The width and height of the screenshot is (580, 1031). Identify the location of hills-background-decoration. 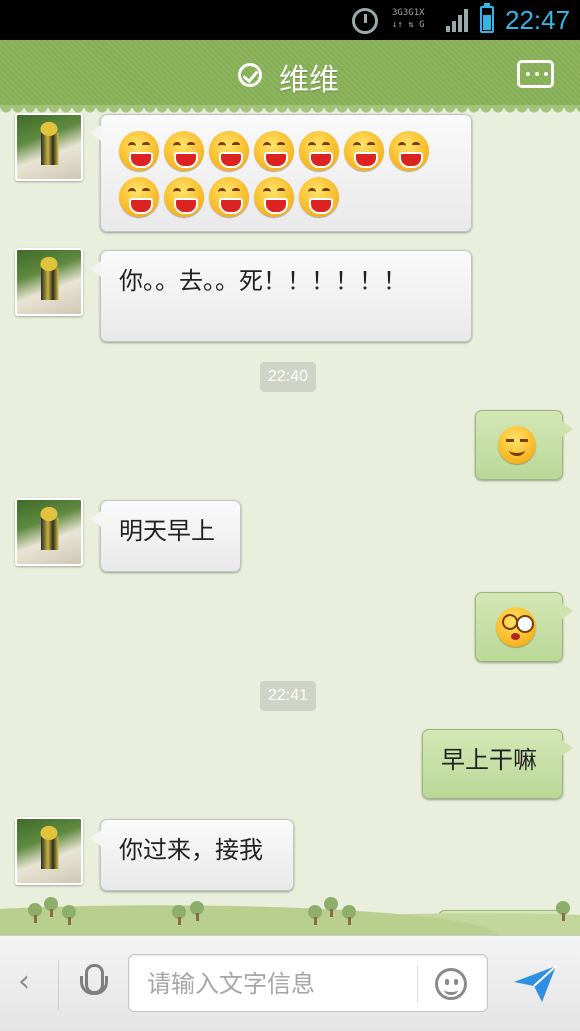
(290, 915).